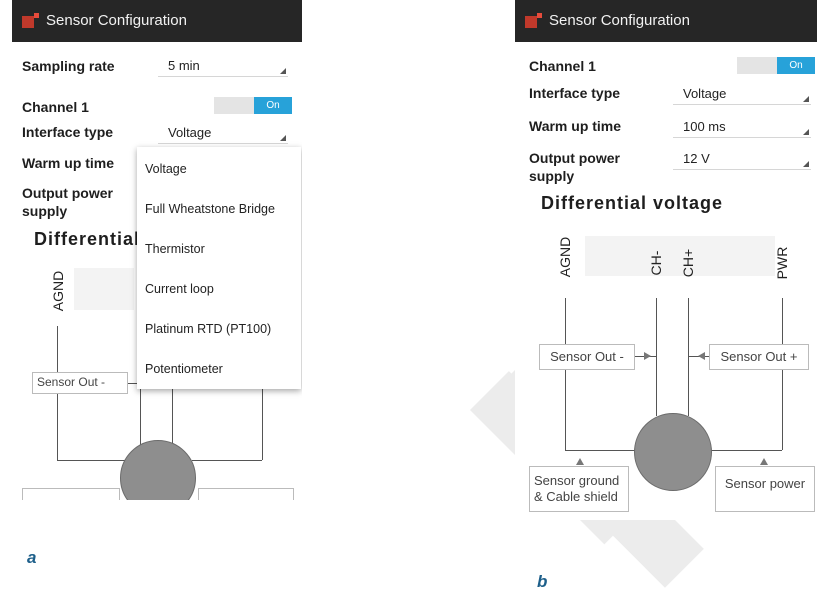  What do you see at coordinates (688, 263) in the screenshot?
I see `pin-label-ch-plus: CH+` at bounding box center [688, 263].